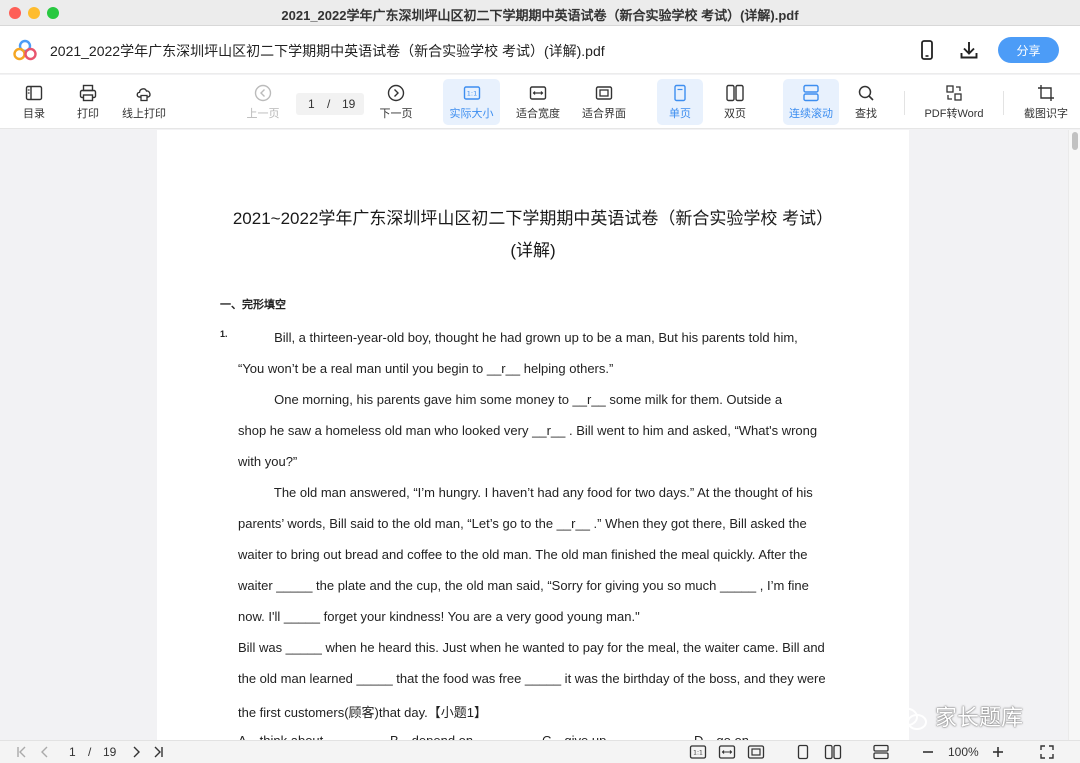 Image resolution: width=1080 pixels, height=763 pixels. I want to click on watermark: 家长题库, so click(958, 715).